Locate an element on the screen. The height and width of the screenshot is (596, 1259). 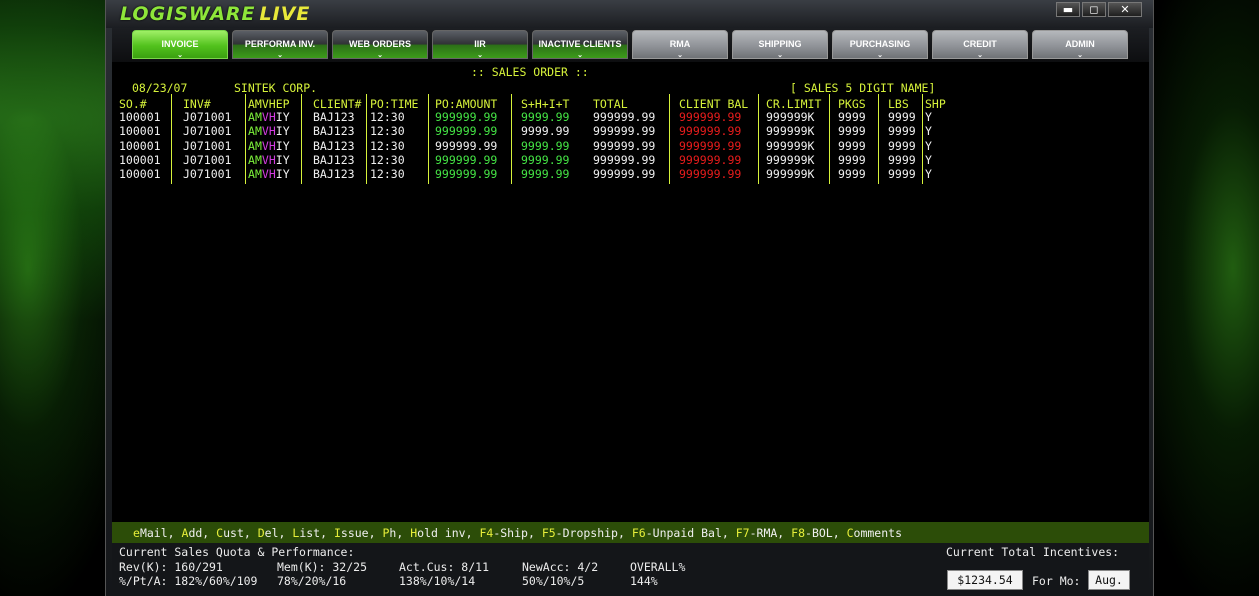
table-cell: 9999 is located at coordinates (902, 131).